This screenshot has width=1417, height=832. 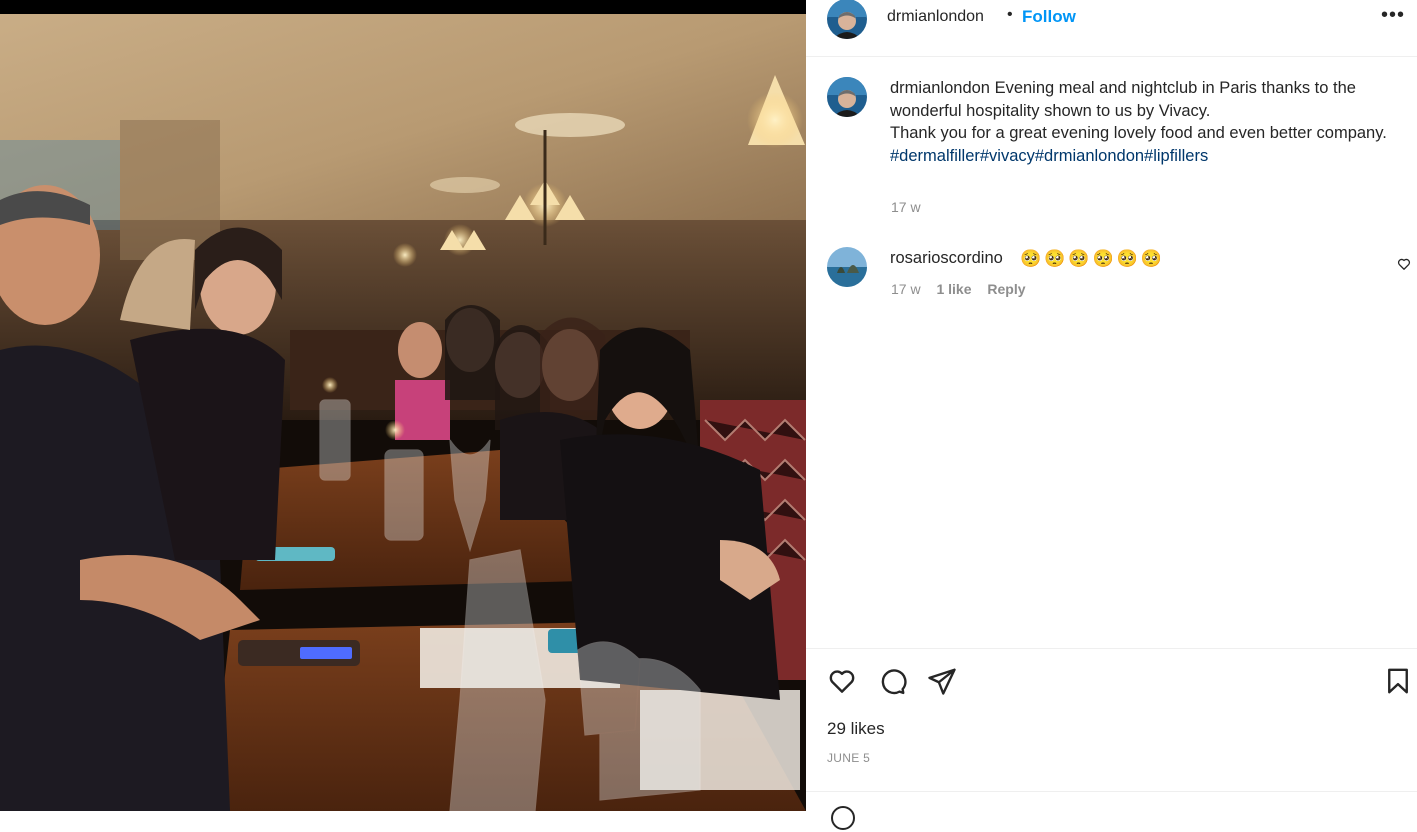 What do you see at coordinates (940, 88) in the screenshot?
I see `caption-username: drmianlondon` at bounding box center [940, 88].